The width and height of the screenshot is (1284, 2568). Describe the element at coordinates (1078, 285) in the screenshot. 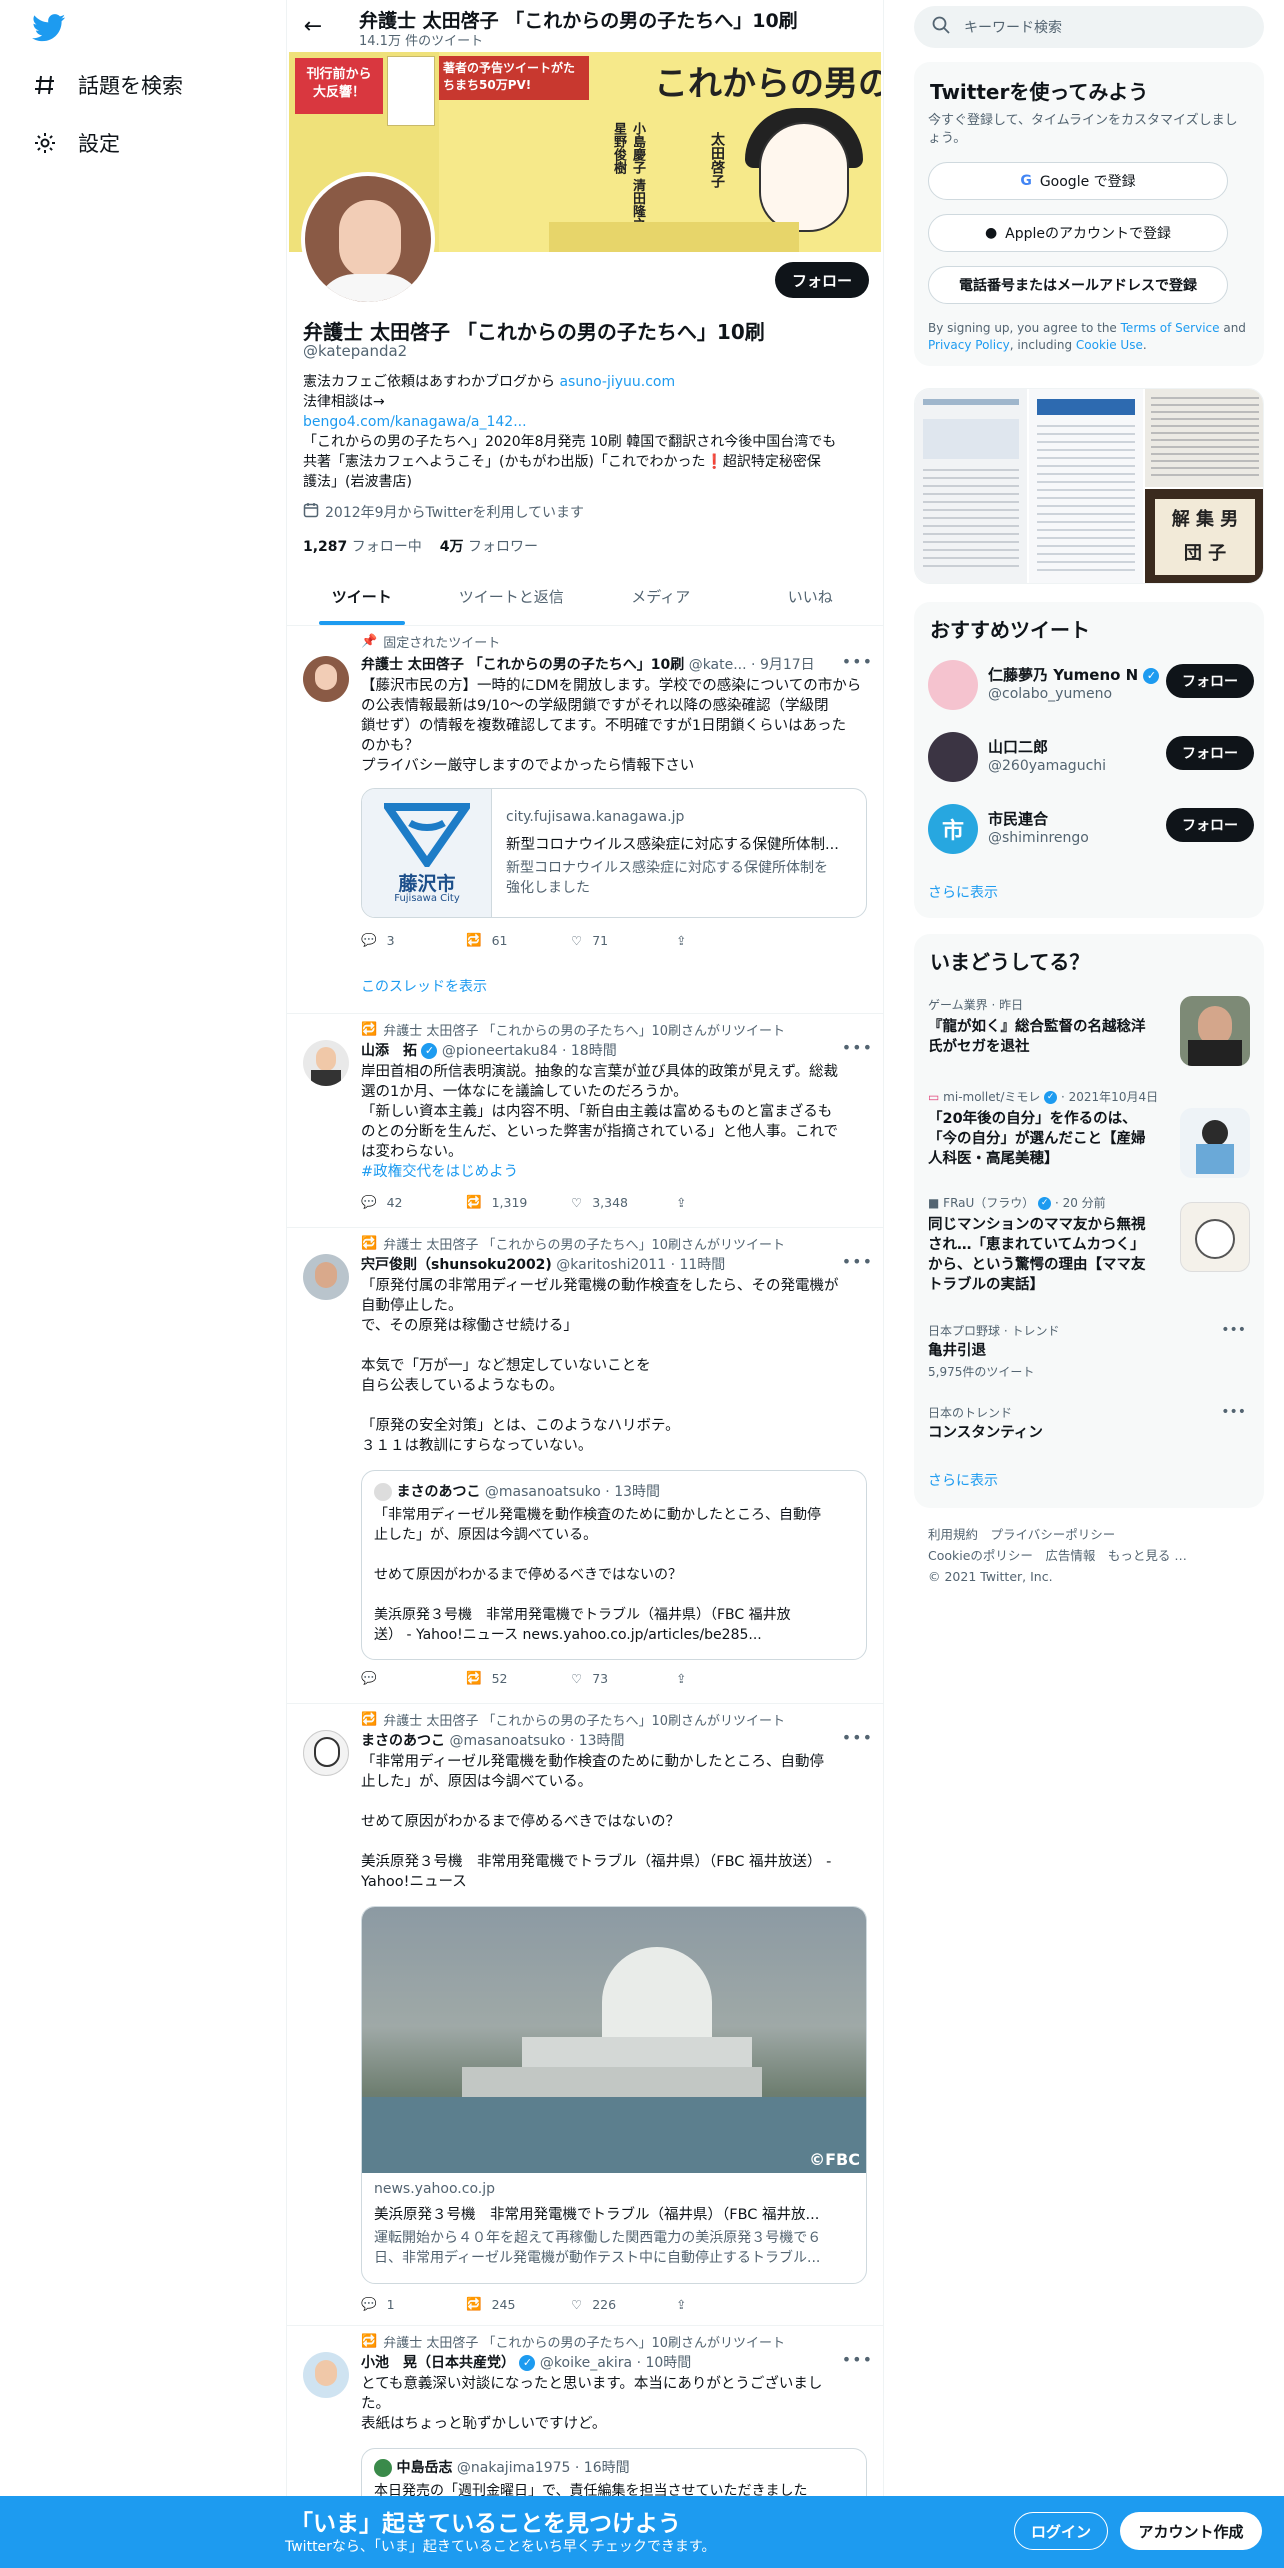

I see `phone-email-signup-button: 電話番号またはメールアドレスで登録` at that location.